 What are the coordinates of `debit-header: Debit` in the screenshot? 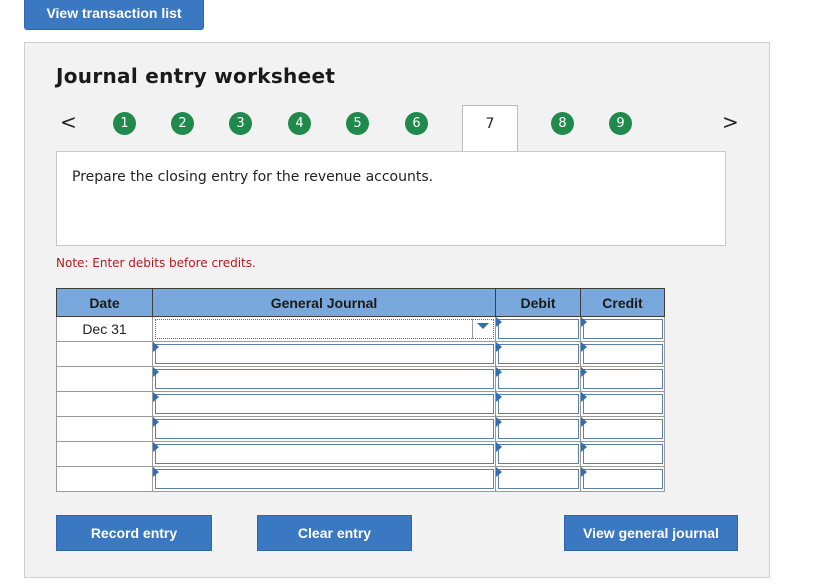 It's located at (538, 302).